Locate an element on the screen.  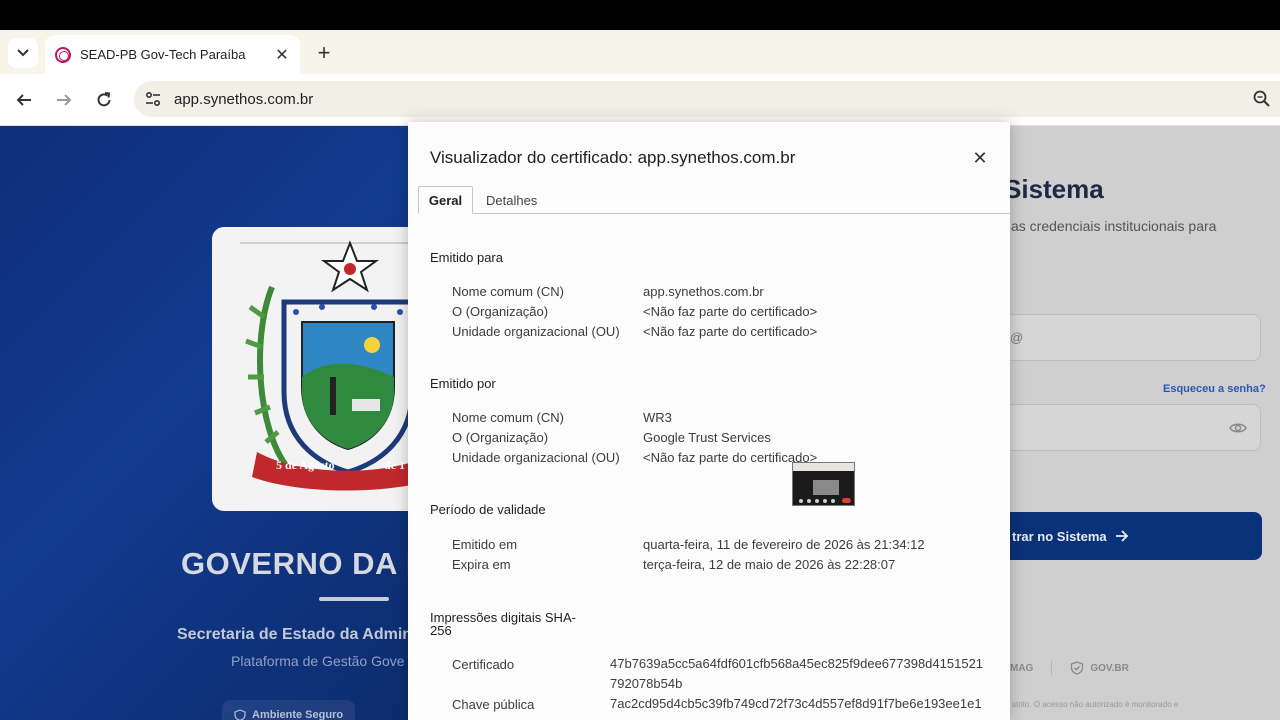
footer-links: MAG GOV.BR is located at coordinates (1069, 668).